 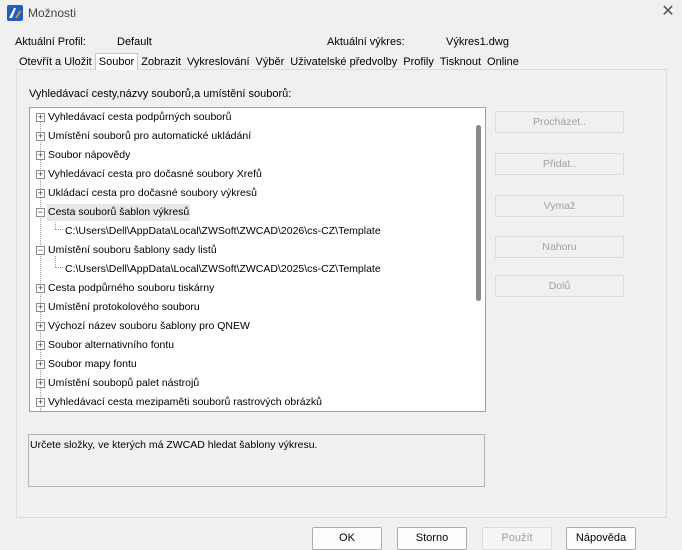 What do you see at coordinates (559, 122) in the screenshot?
I see `browse-button: Procházet..` at bounding box center [559, 122].